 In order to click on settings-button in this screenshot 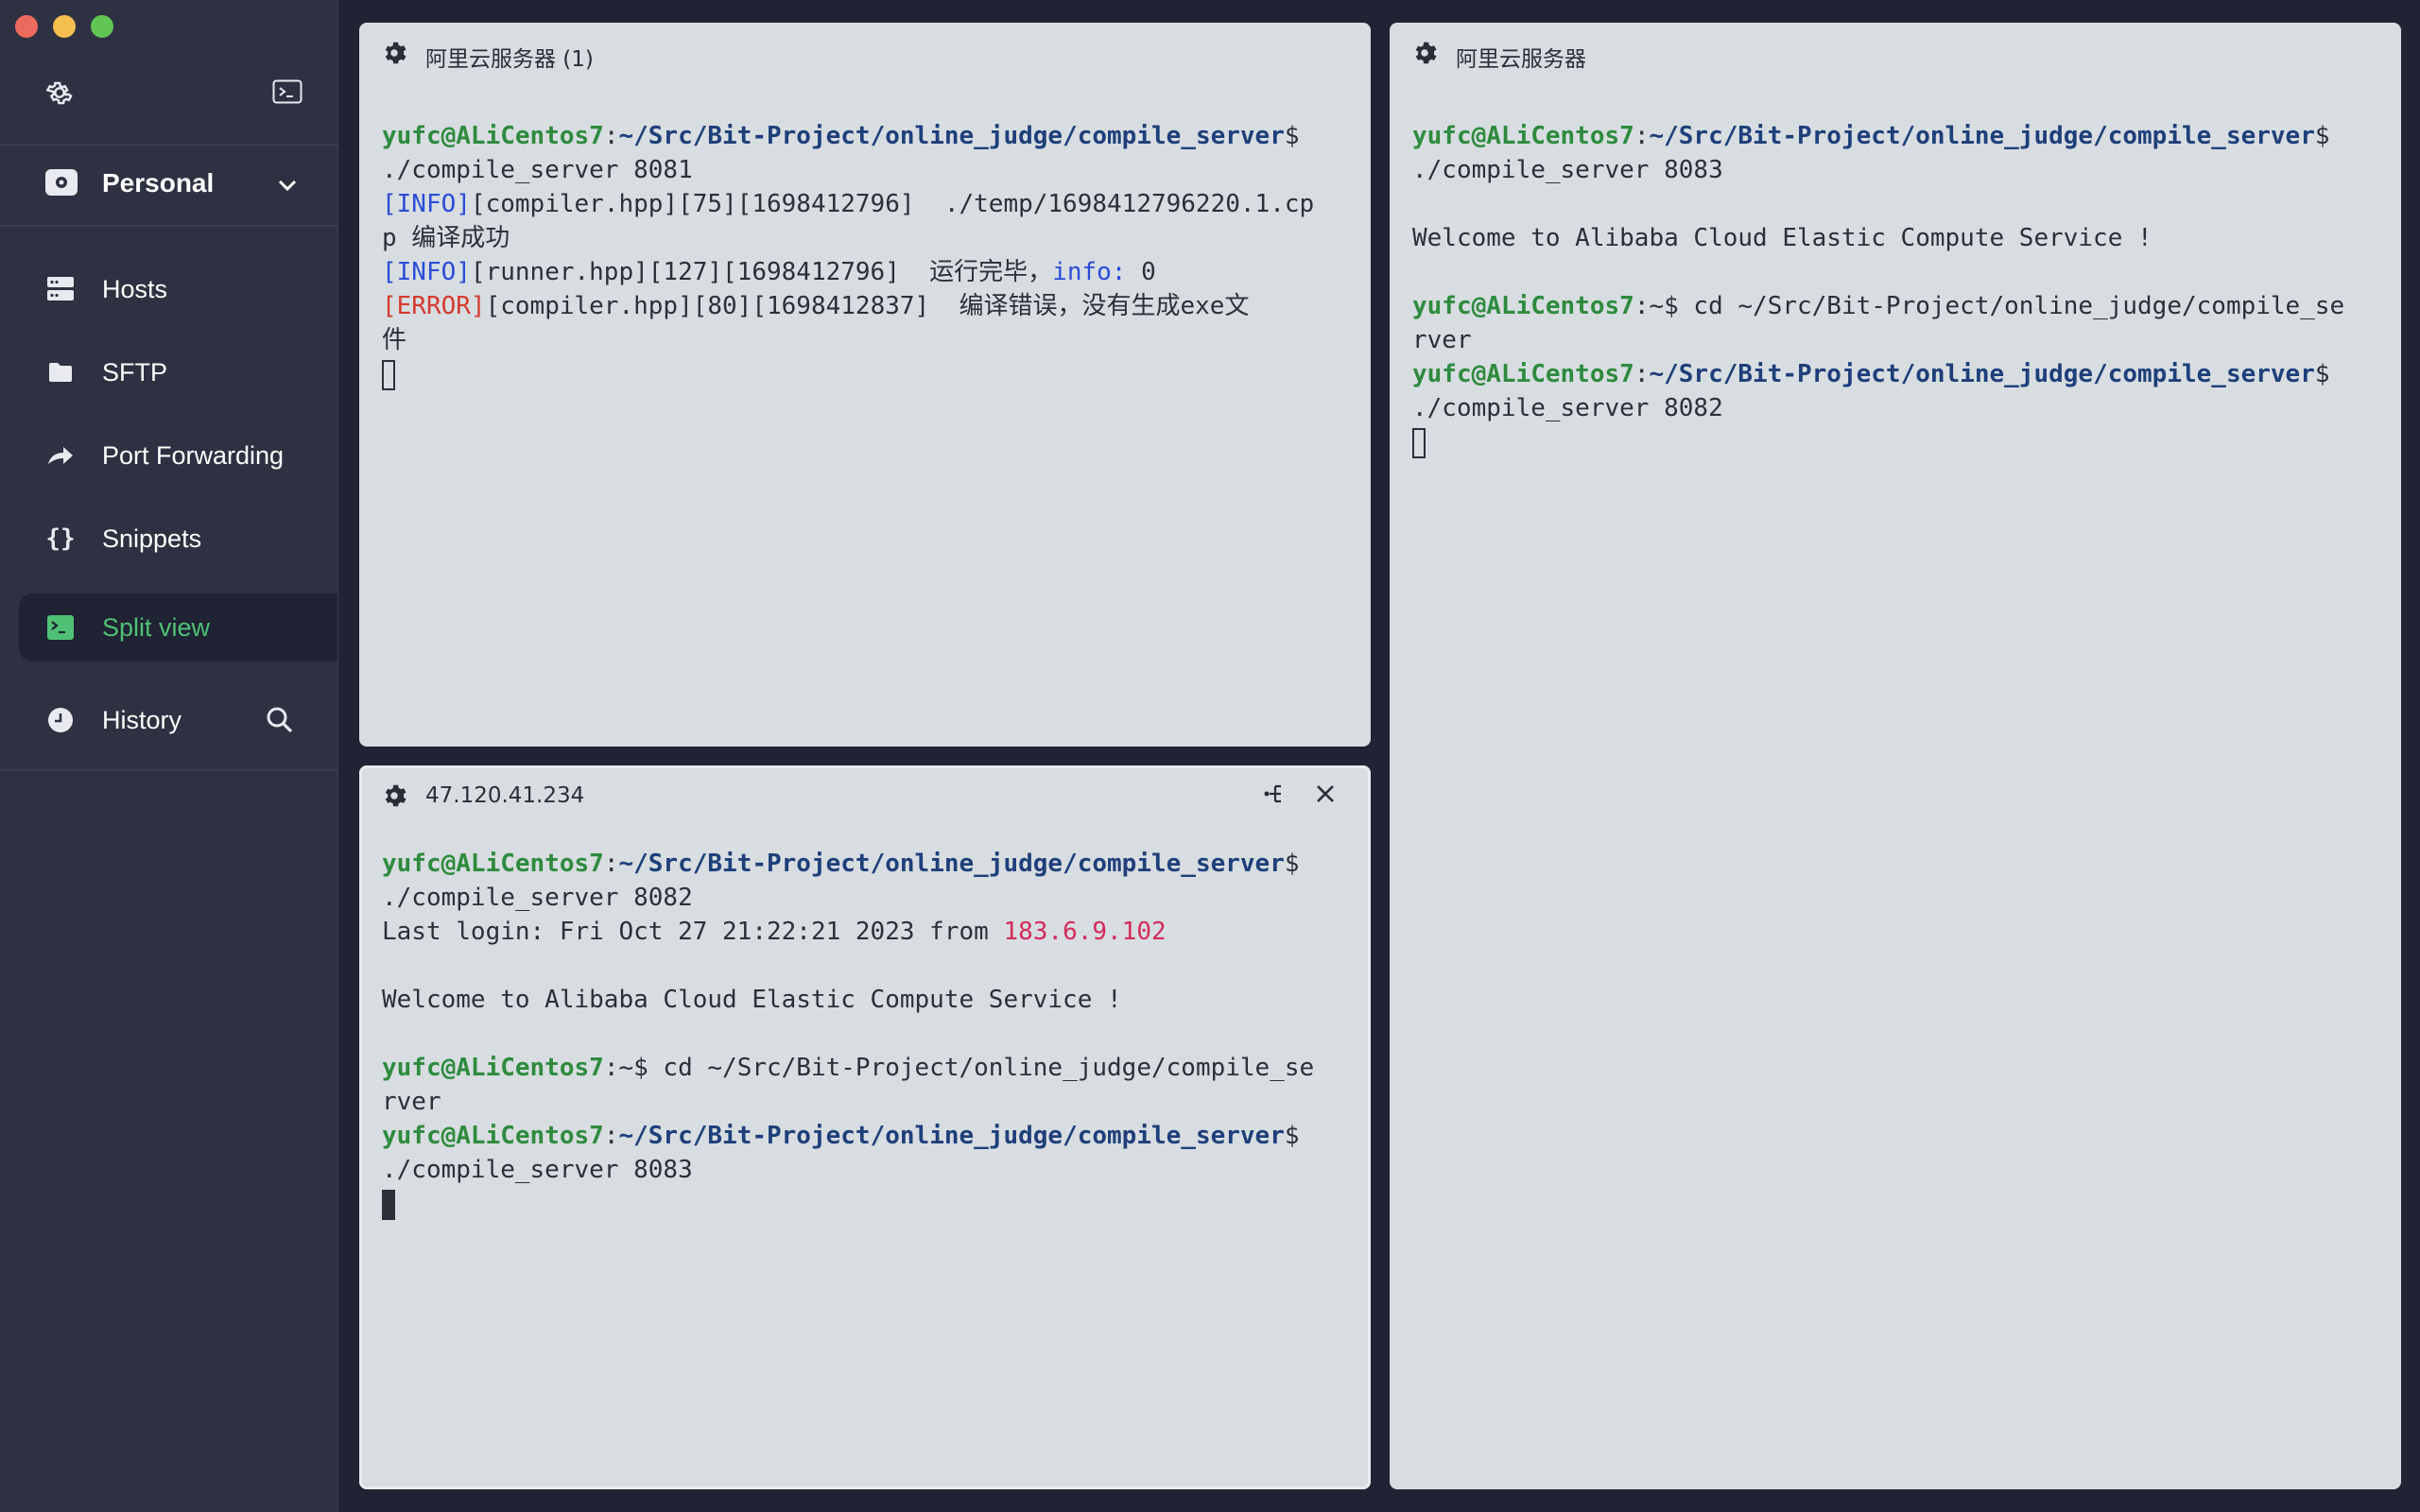, I will do `click(60, 93)`.